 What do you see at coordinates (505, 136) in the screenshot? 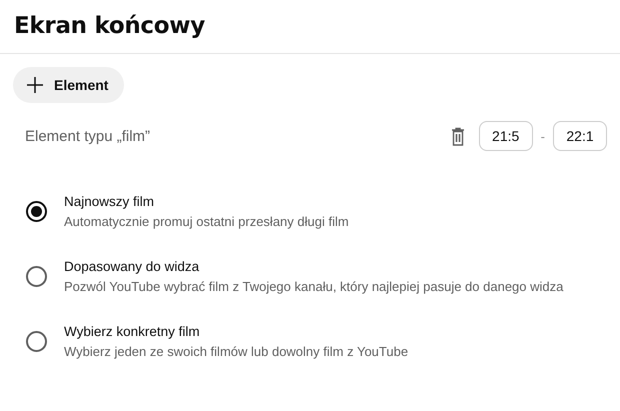
I see `start-time-field: 21:5` at bounding box center [505, 136].